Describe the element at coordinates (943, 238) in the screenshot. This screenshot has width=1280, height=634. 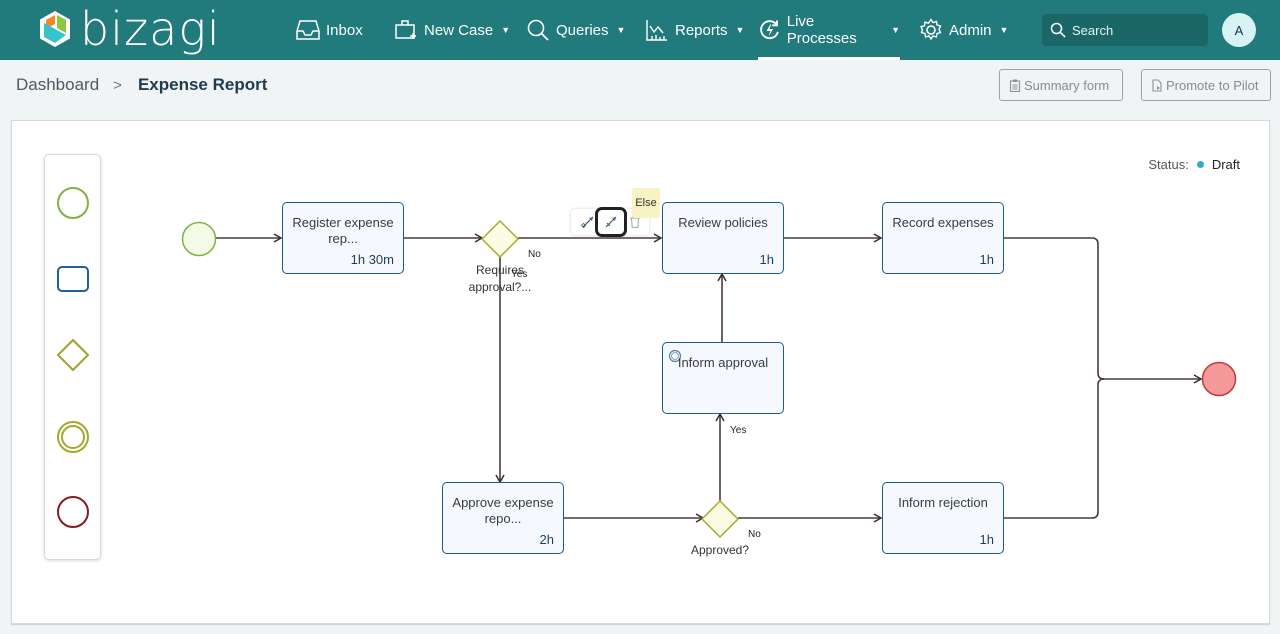
I see `task-record-expenses: Record expenses 1h` at that location.